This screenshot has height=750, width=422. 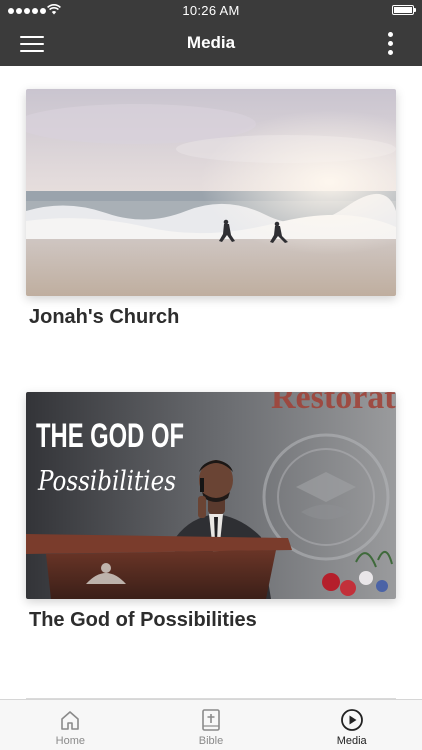 I want to click on battery-icon, so click(x=404, y=10).